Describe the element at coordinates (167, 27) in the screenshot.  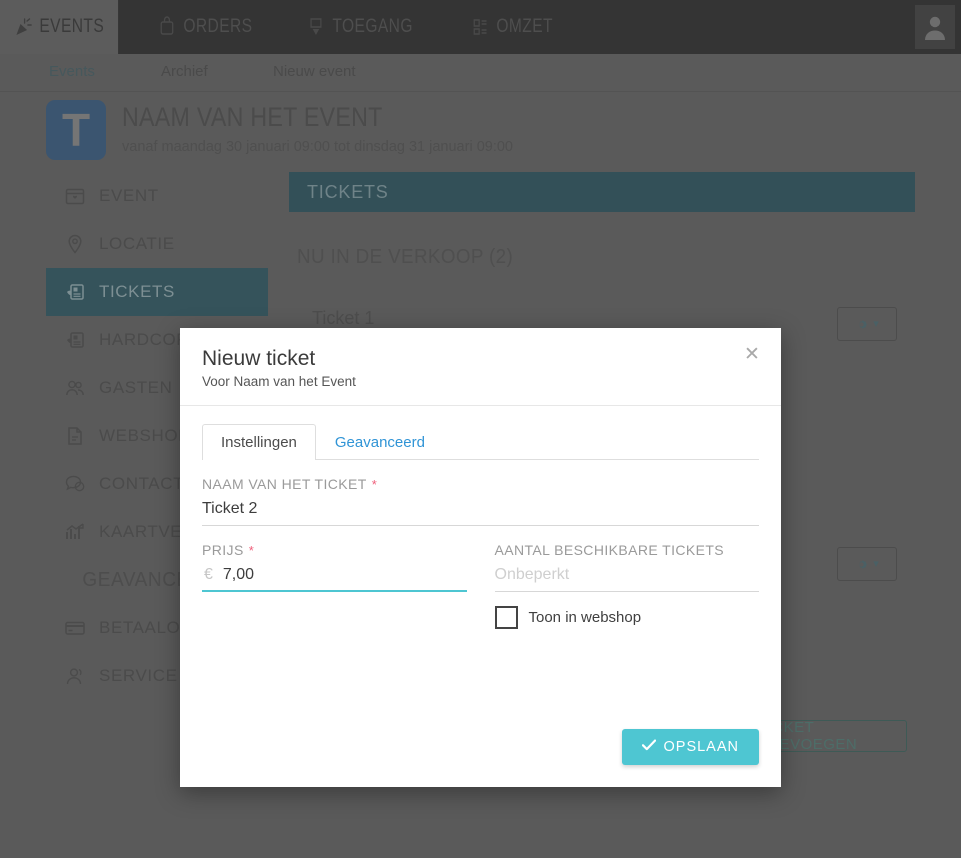
I see `cart-icon` at that location.